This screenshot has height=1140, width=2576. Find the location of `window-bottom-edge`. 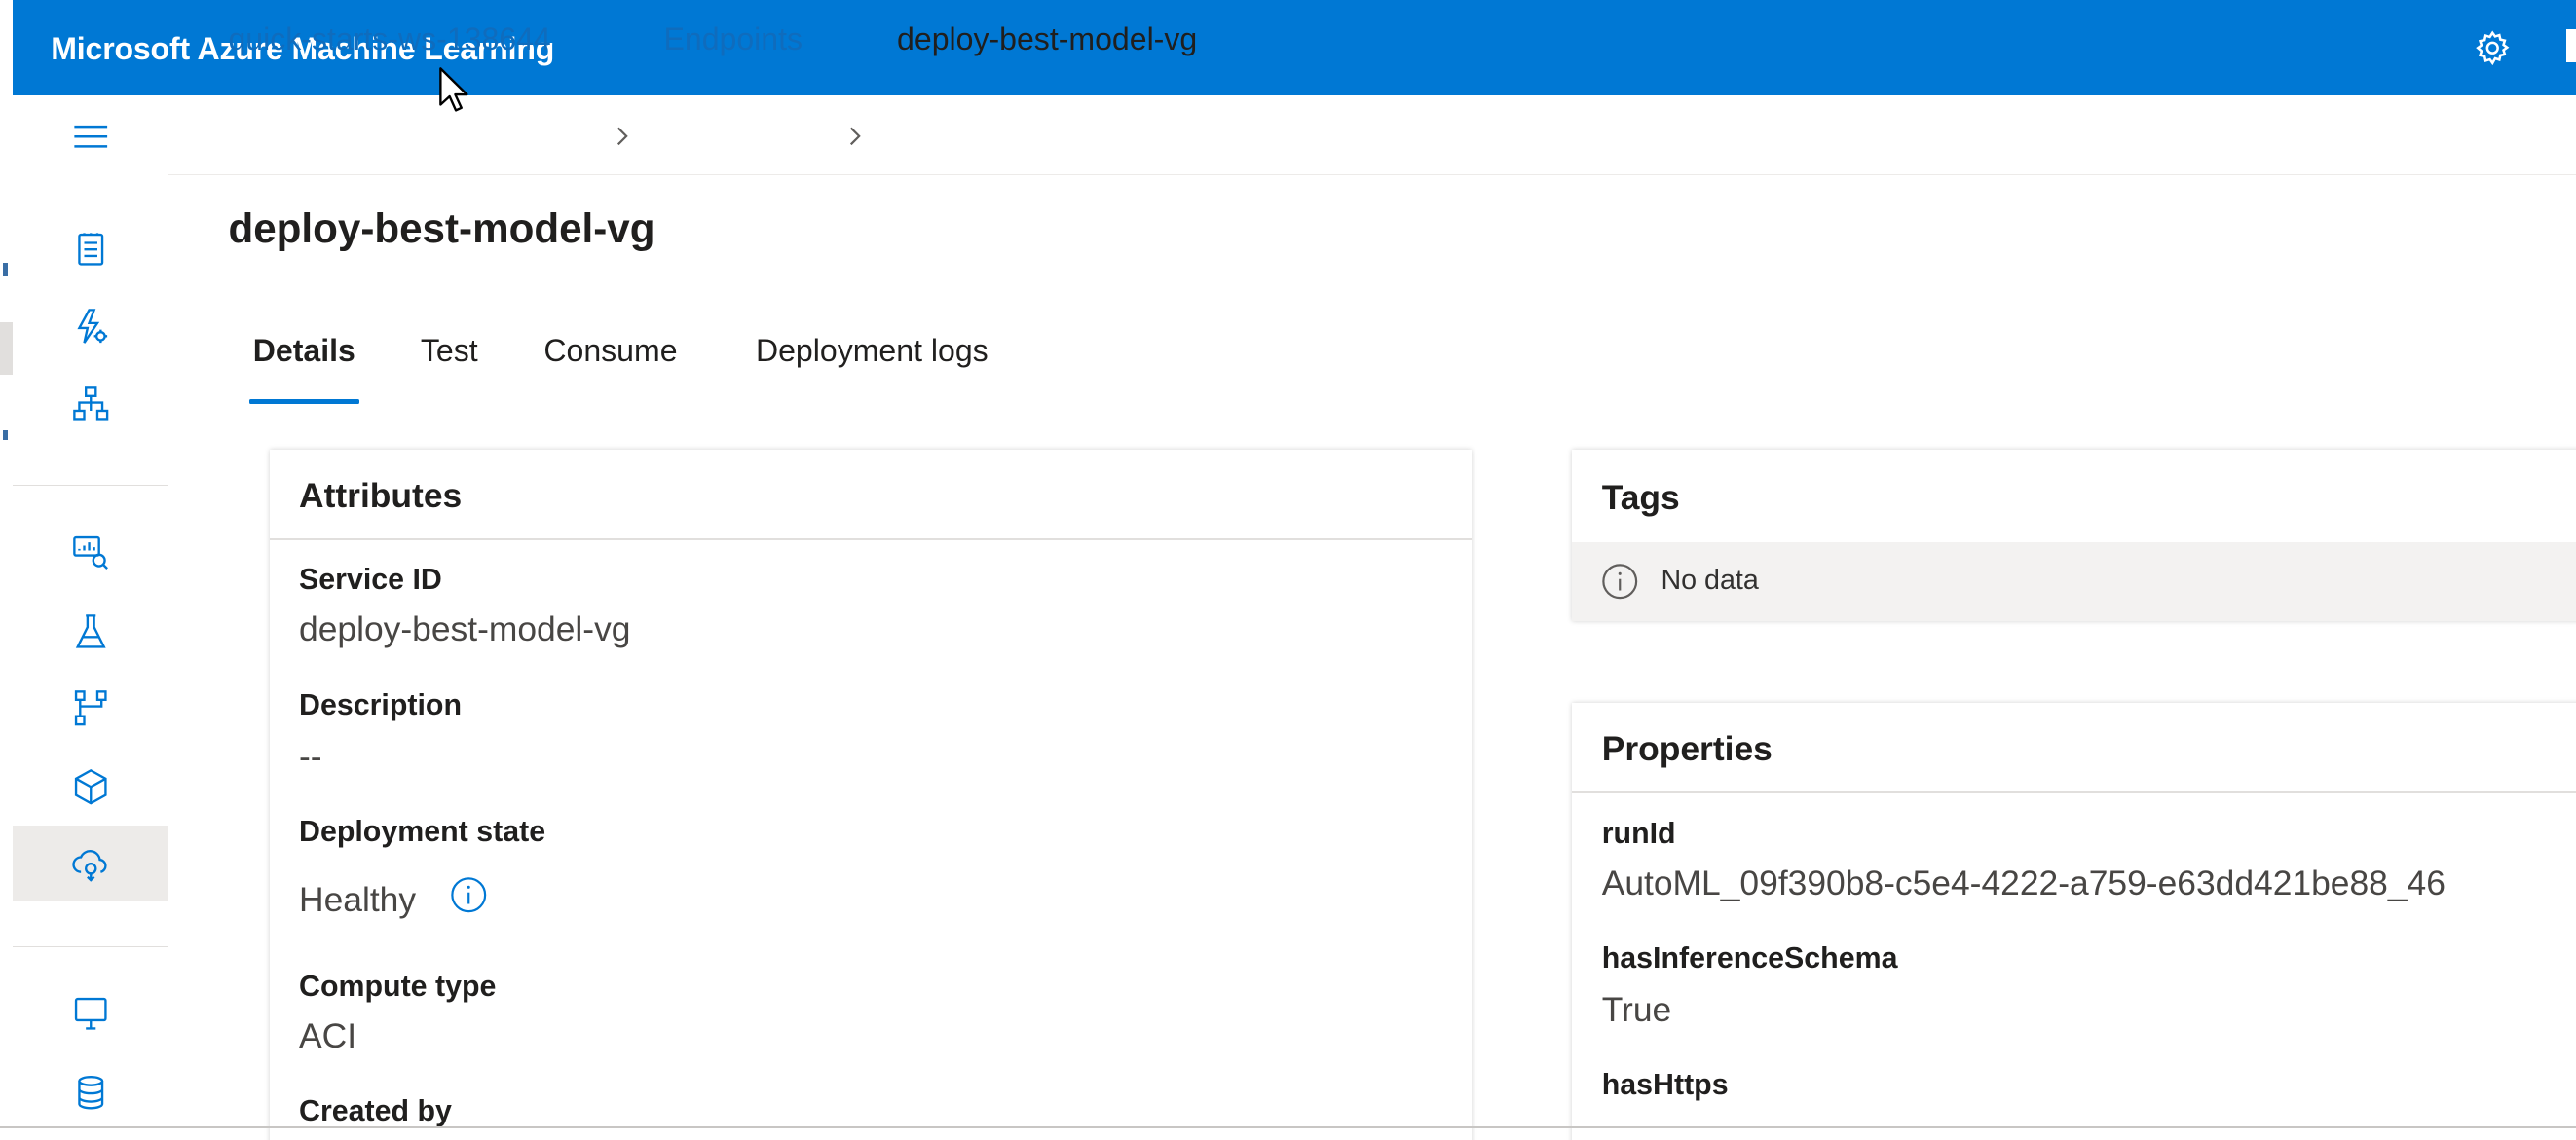

window-bottom-edge is located at coordinates (1288, 1127).